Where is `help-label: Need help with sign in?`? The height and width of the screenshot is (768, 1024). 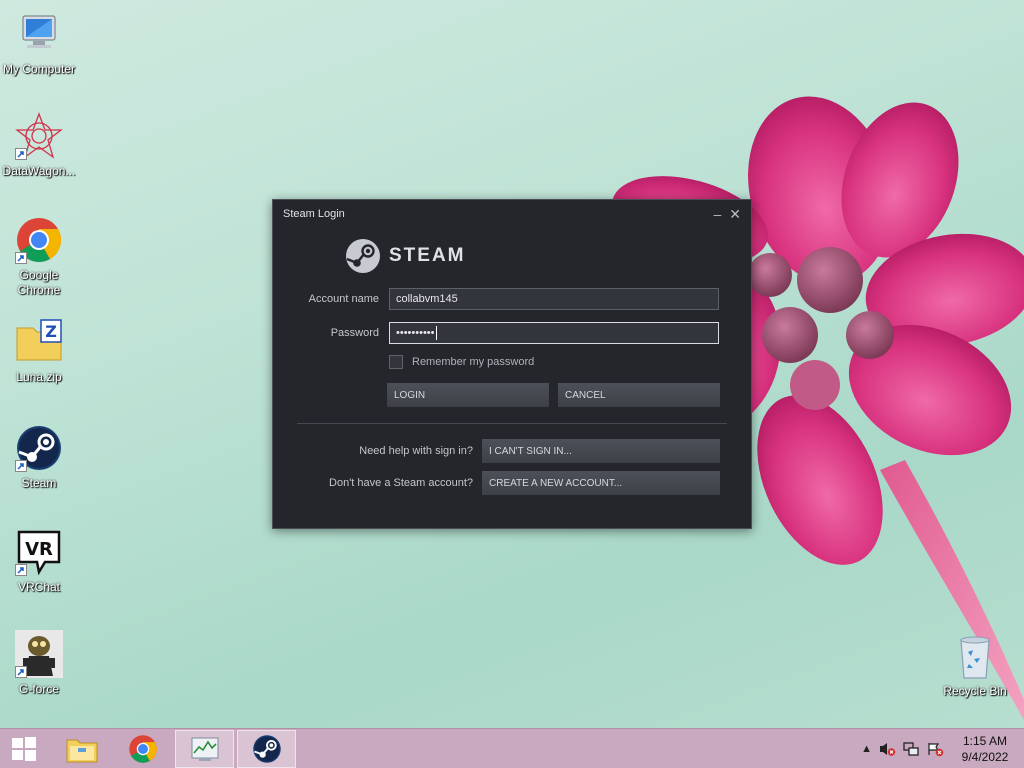
help-label: Need help with sign in? is located at coordinates (416, 451).